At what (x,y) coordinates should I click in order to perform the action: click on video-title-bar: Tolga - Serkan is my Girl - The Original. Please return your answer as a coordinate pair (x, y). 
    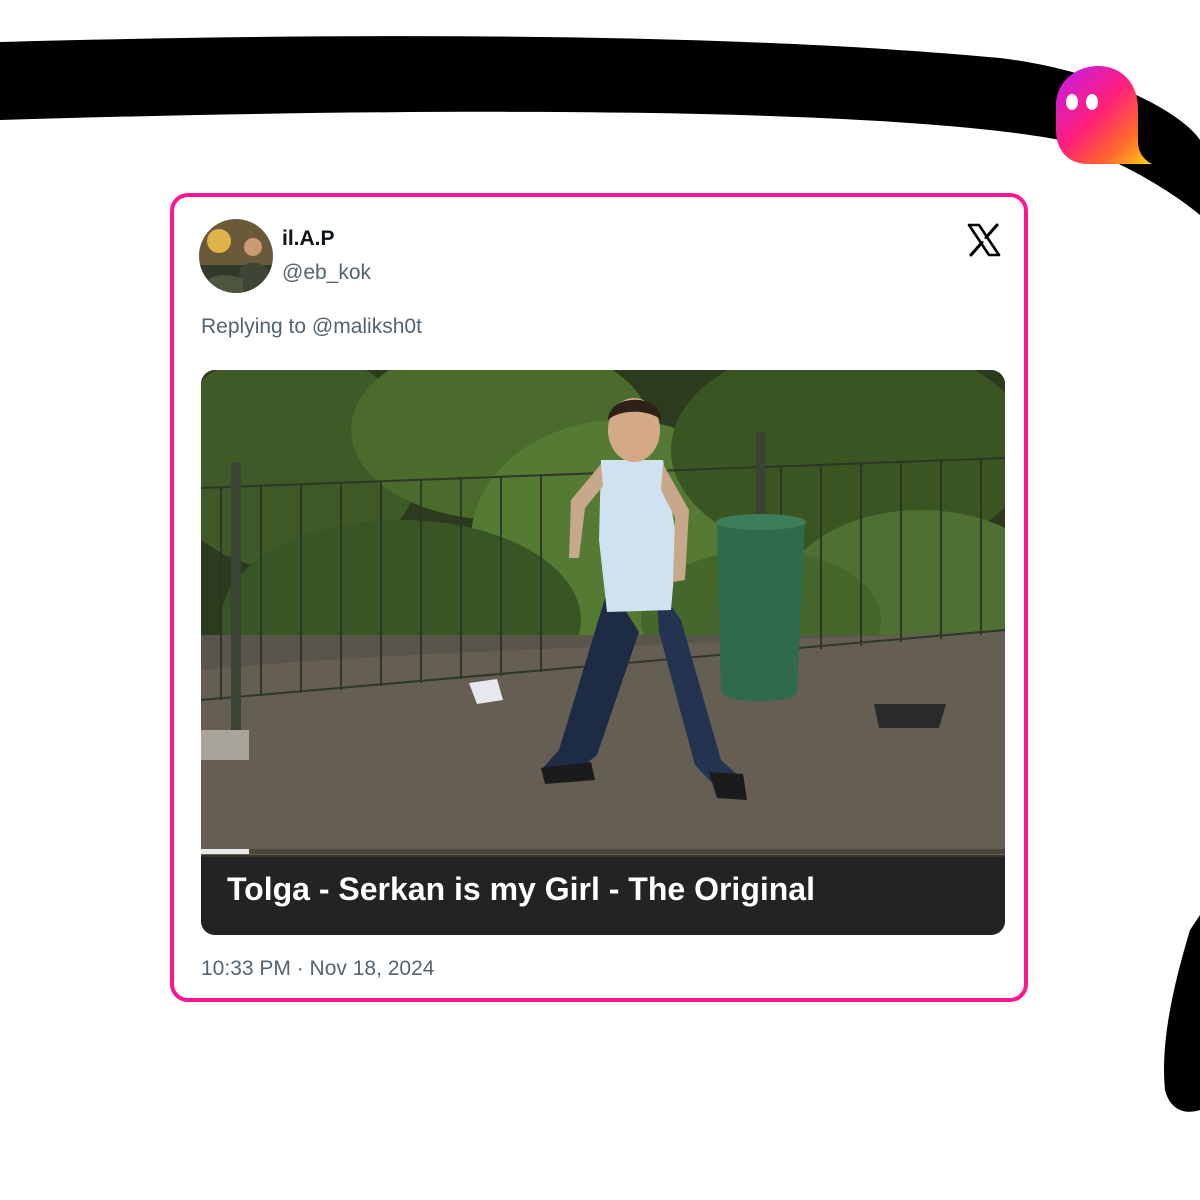
    Looking at the image, I should click on (603, 896).